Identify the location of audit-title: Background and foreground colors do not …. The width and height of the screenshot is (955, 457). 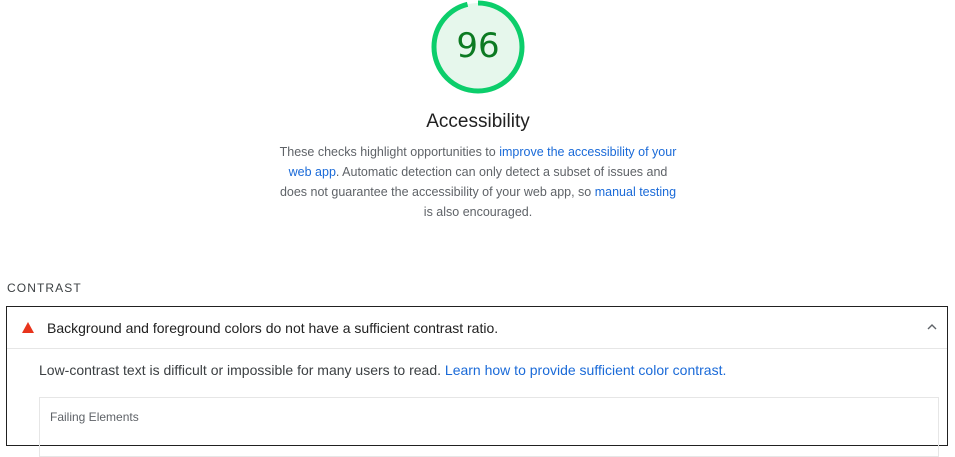
(273, 328).